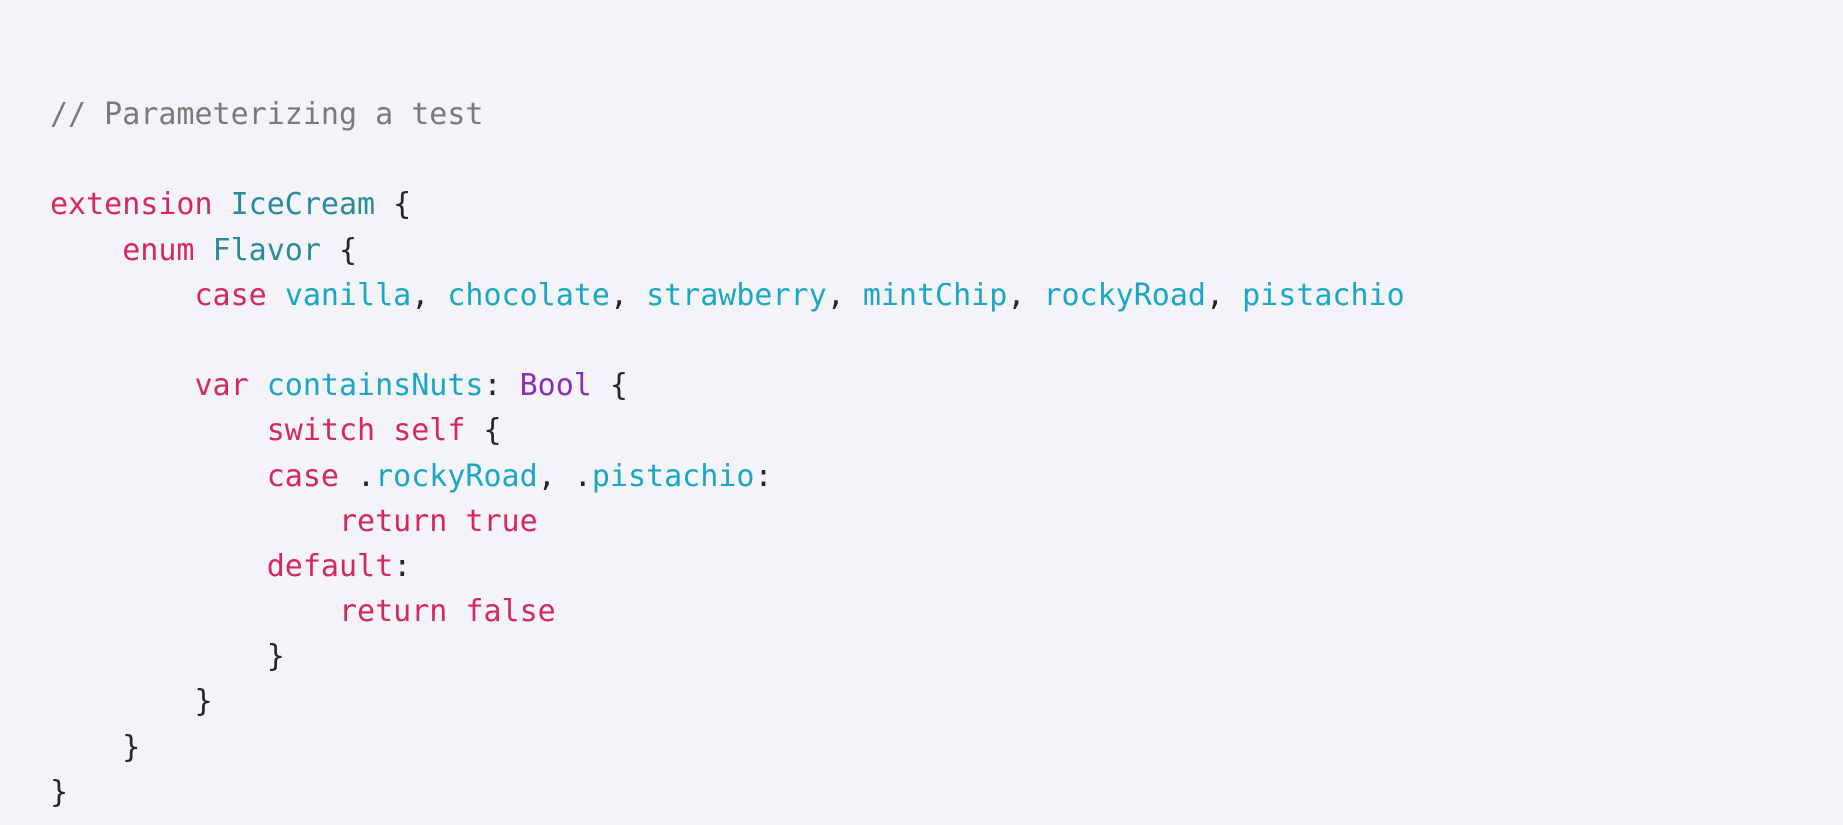 The height and width of the screenshot is (825, 1843). I want to click on code-token-keyword: false, so click(510, 612).